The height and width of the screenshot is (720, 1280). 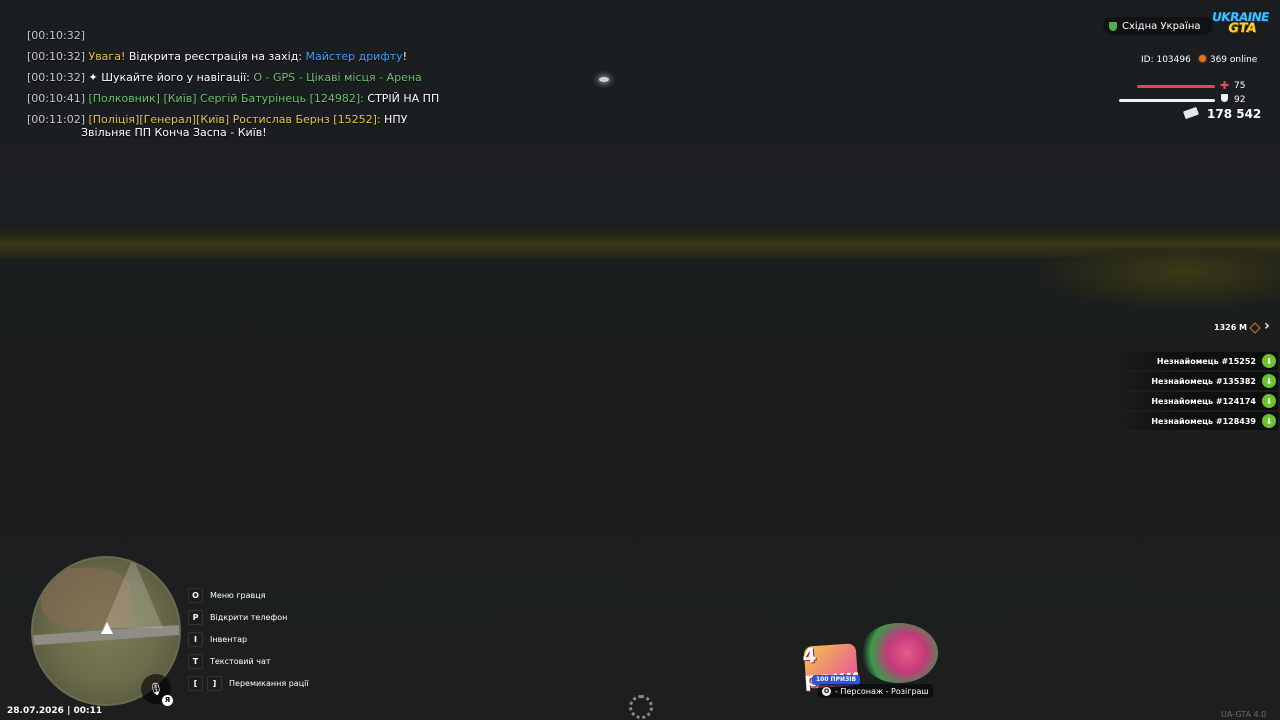 I want to click on key-cap: ], so click(x=214, y=683).